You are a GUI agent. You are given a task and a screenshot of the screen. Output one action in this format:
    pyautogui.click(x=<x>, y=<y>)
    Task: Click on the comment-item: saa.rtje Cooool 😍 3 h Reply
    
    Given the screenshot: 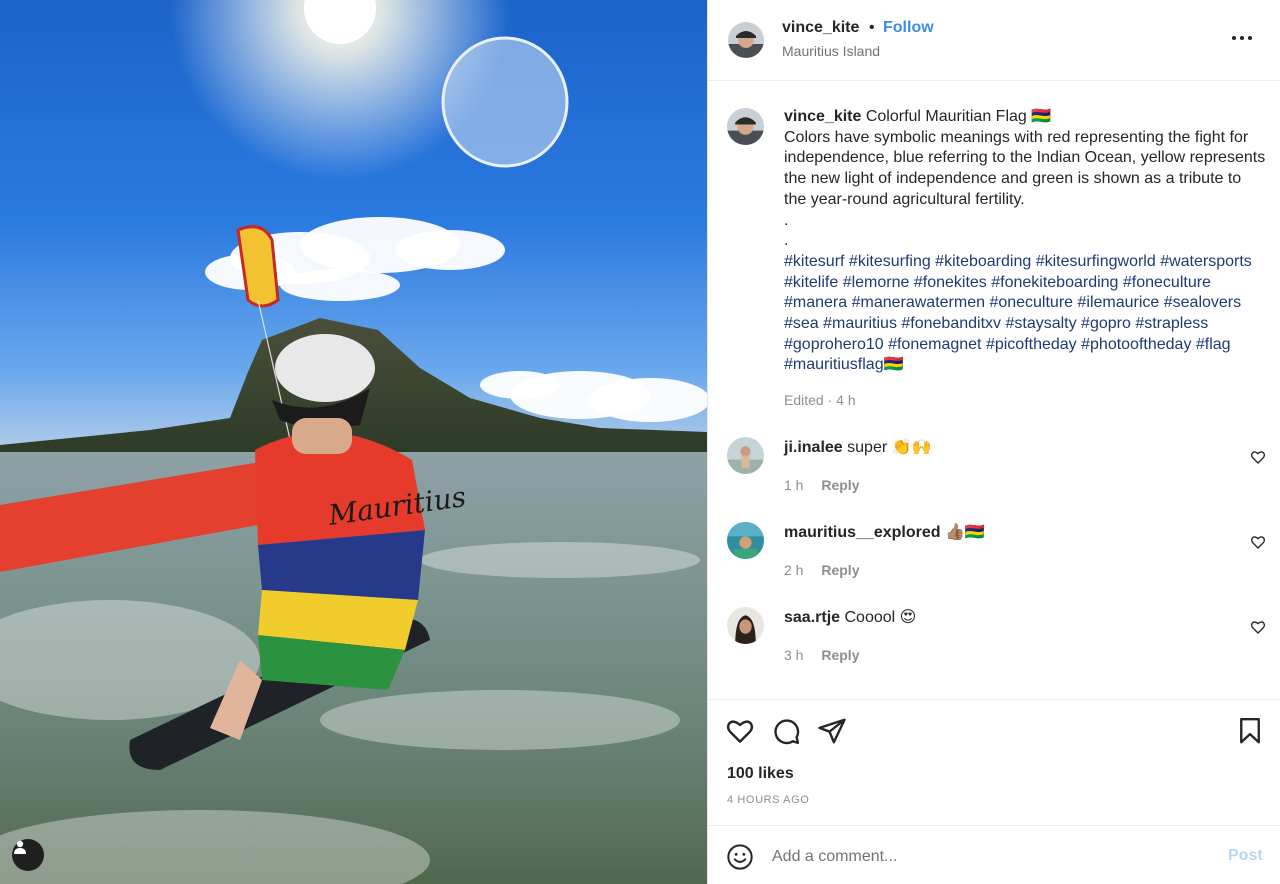 What is the action you would take?
    pyautogui.click(x=994, y=649)
    